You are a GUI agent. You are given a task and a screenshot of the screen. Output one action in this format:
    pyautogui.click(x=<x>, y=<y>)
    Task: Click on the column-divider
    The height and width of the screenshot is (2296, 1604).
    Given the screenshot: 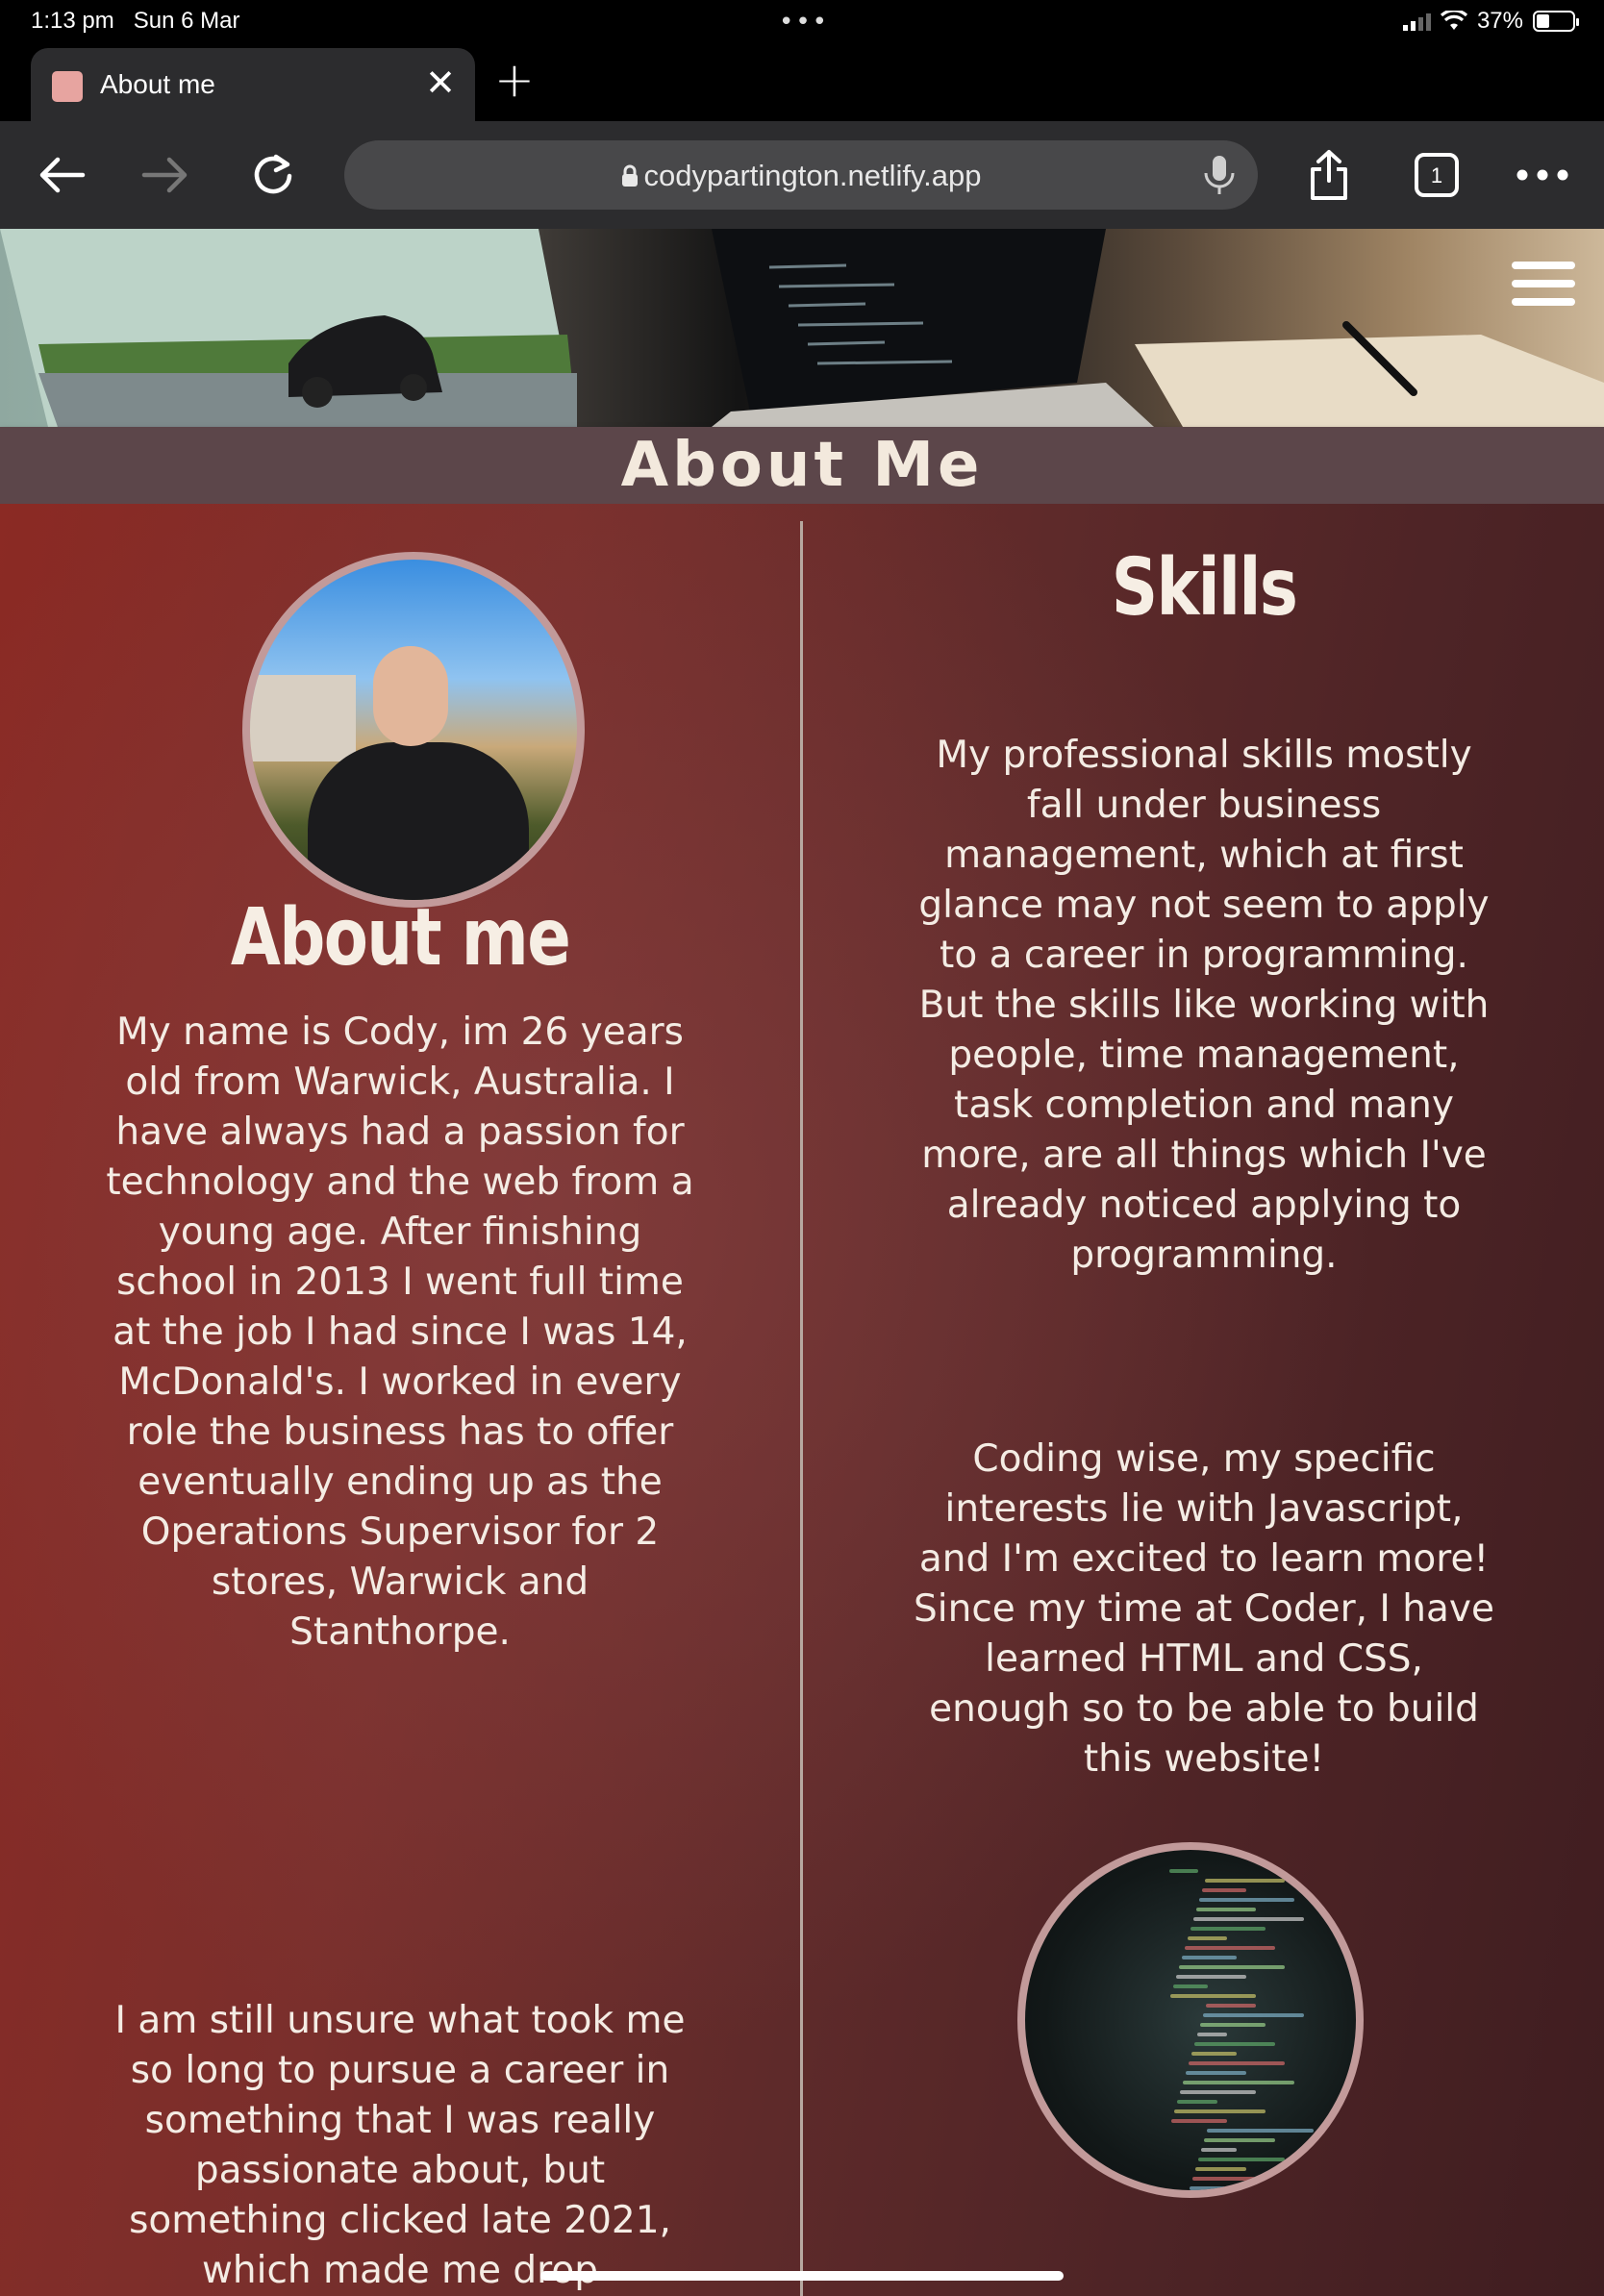 What is the action you would take?
    pyautogui.click(x=801, y=1408)
    